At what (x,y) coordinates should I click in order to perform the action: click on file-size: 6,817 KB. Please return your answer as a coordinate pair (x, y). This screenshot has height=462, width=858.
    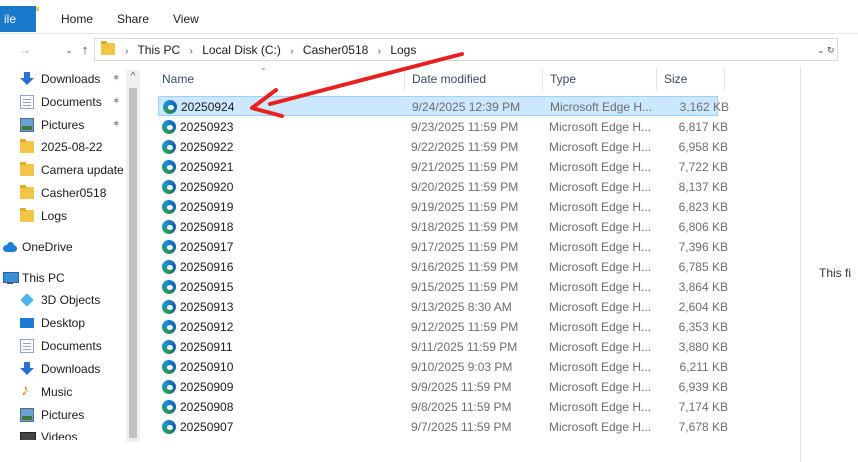
    Looking at the image, I should click on (703, 127).